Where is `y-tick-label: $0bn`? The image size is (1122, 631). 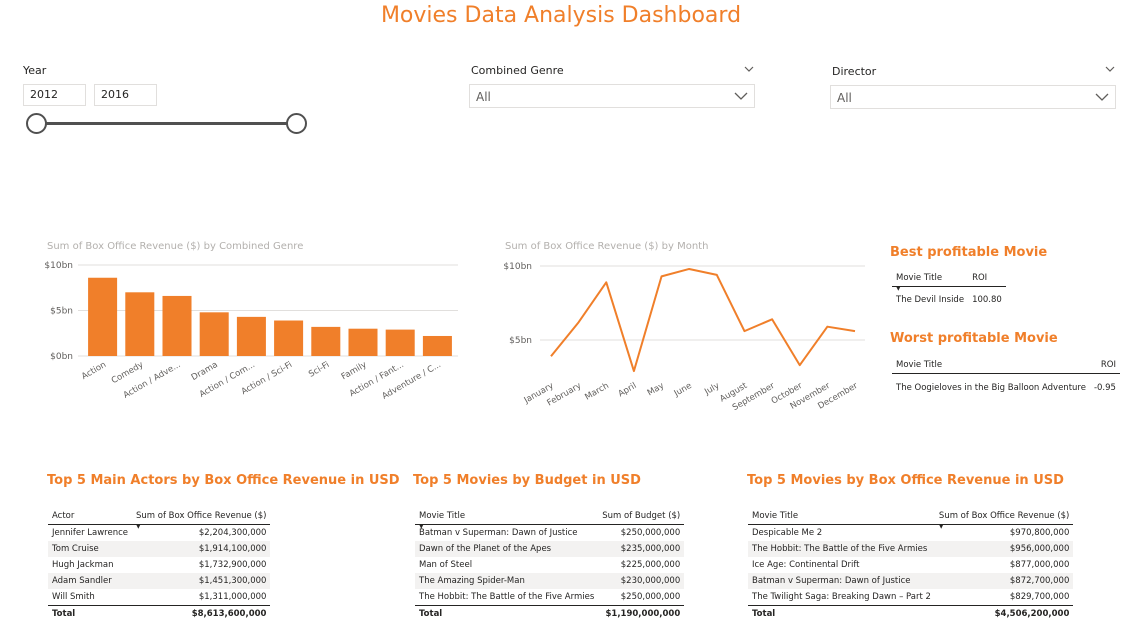
y-tick-label: $0bn is located at coordinates (61, 357).